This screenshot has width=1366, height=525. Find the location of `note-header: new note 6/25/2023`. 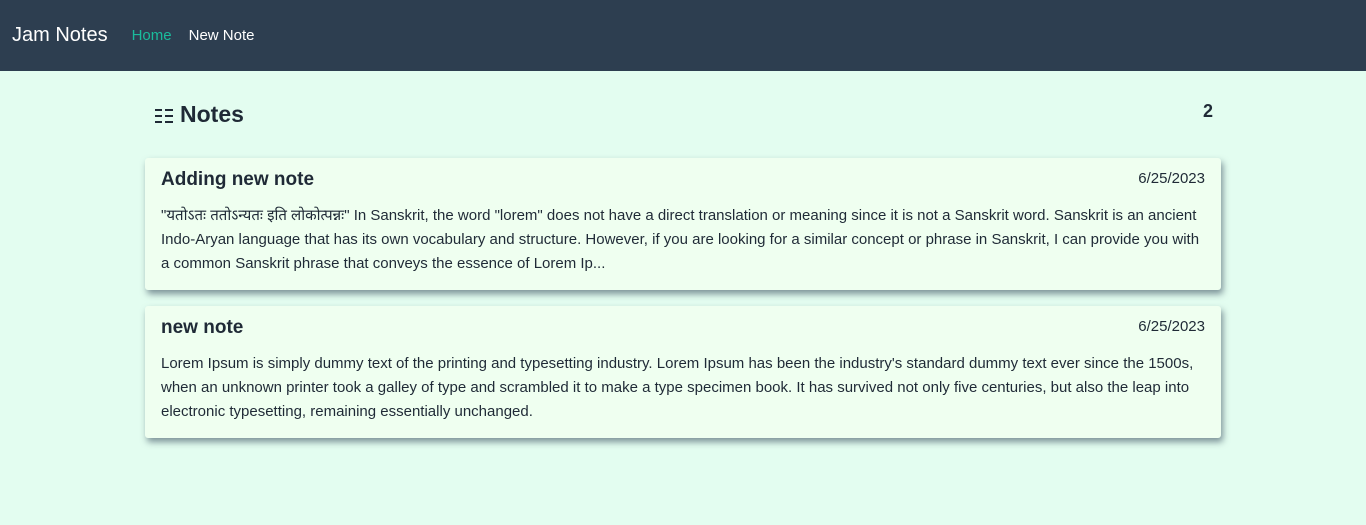

note-header: new note 6/25/2023 is located at coordinates (683, 328).